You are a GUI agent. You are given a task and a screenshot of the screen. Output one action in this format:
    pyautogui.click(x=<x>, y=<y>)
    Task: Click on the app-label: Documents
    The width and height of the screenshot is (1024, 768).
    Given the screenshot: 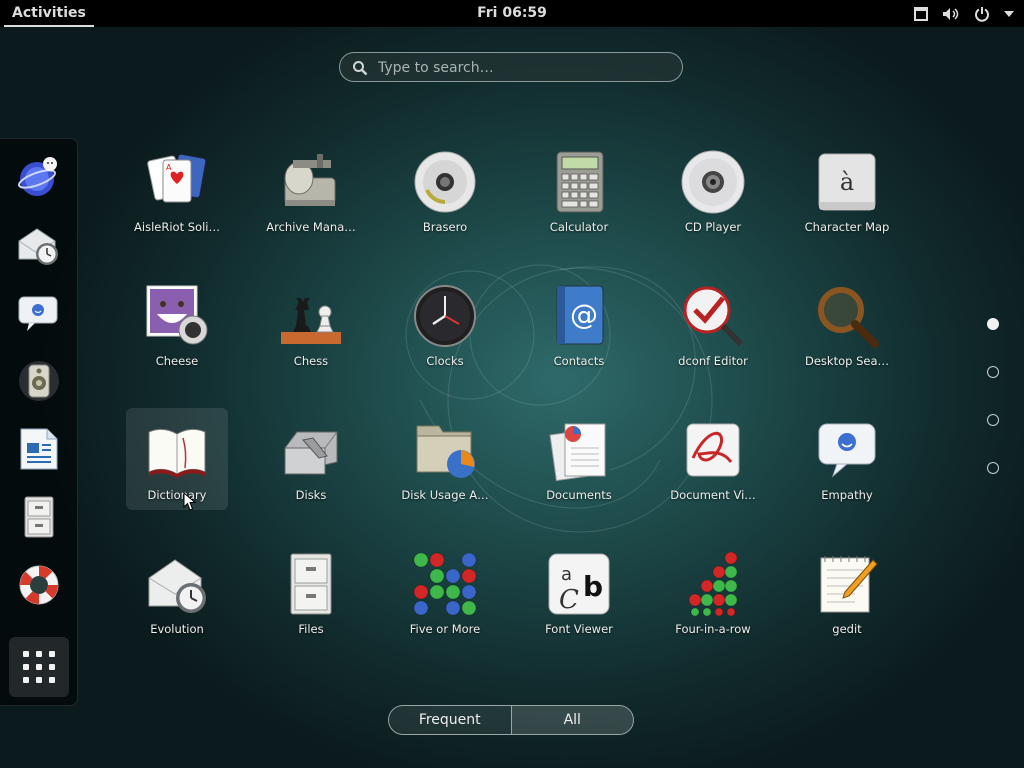 What is the action you would take?
    pyautogui.click(x=579, y=495)
    